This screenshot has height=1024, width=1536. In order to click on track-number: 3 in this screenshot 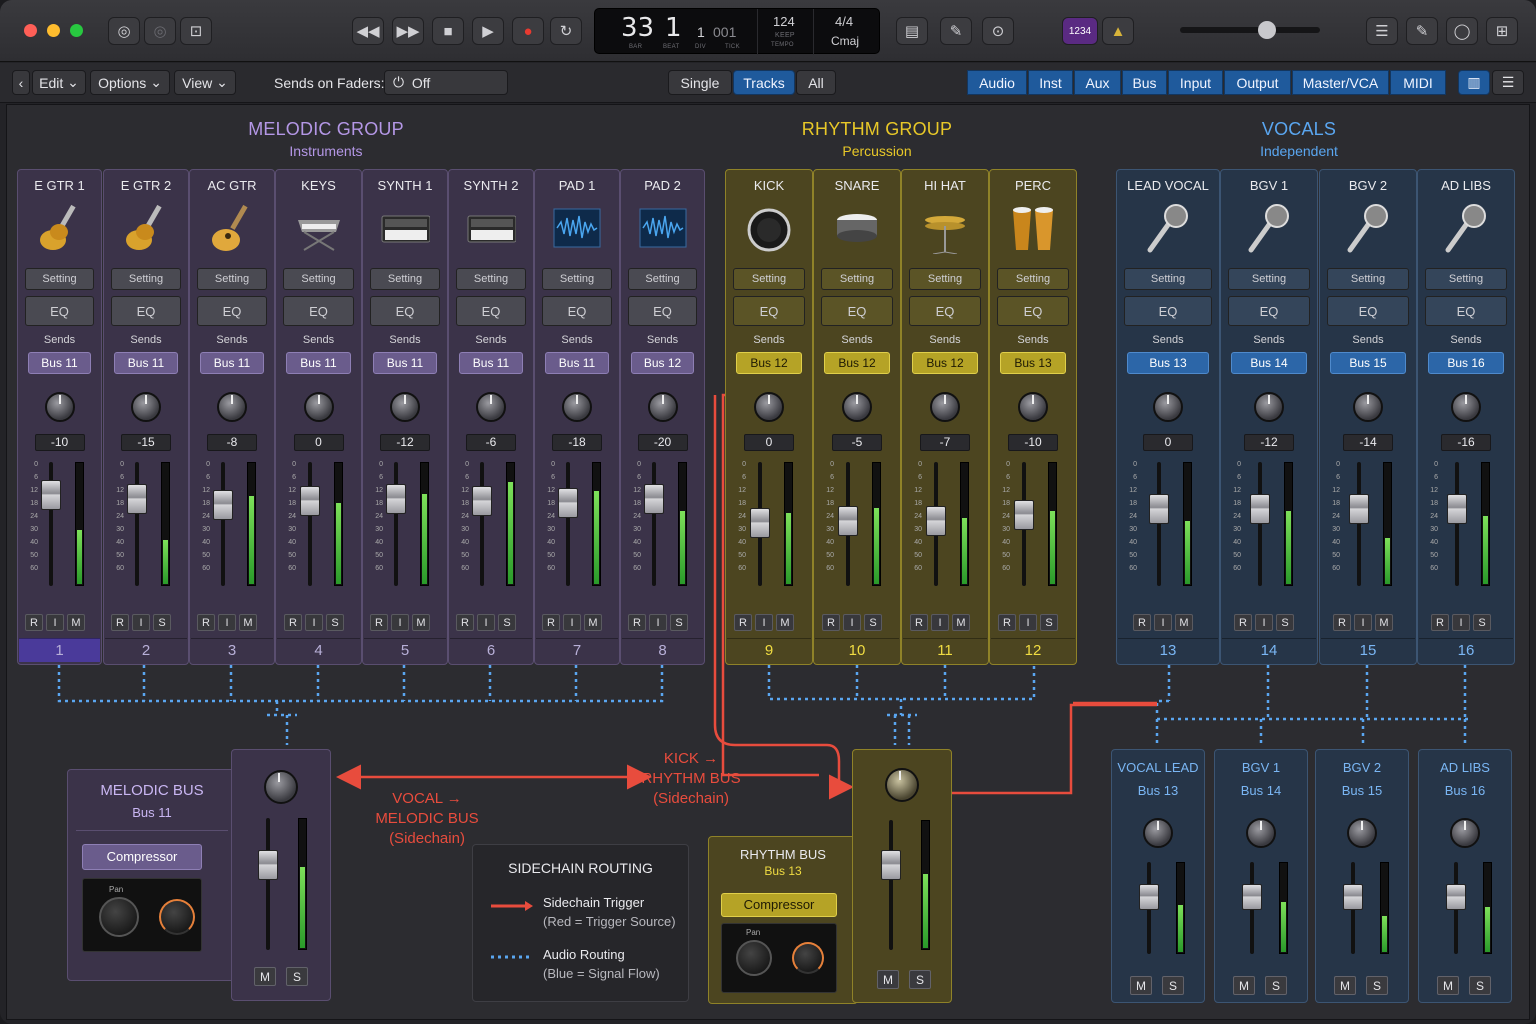, I will do `click(232, 650)`.